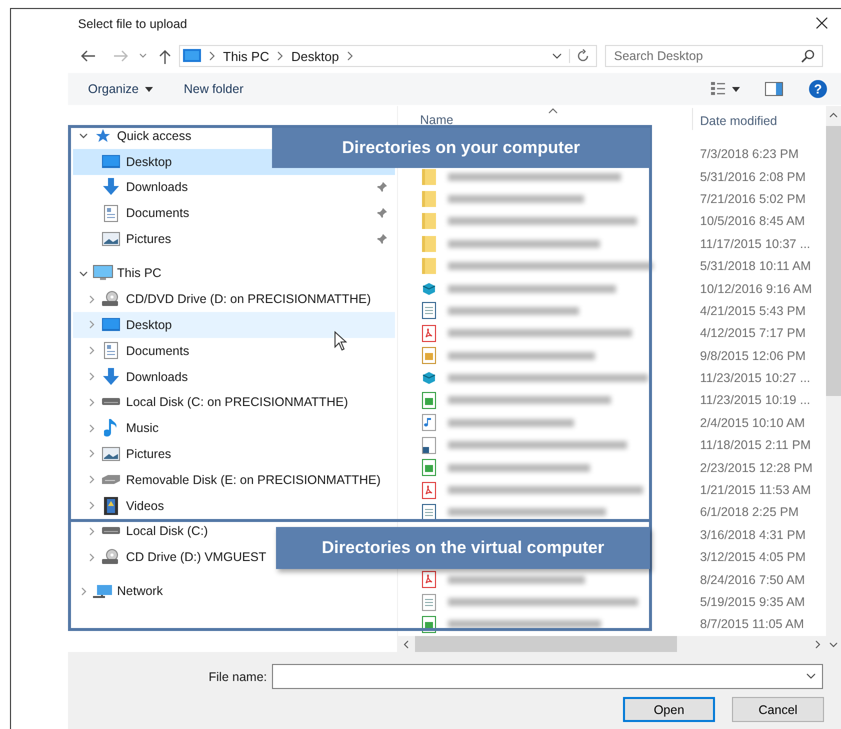 Image resolution: width=841 pixels, height=729 pixels. Describe the element at coordinates (234, 325) in the screenshot. I see `nav-item: Desktop` at that location.